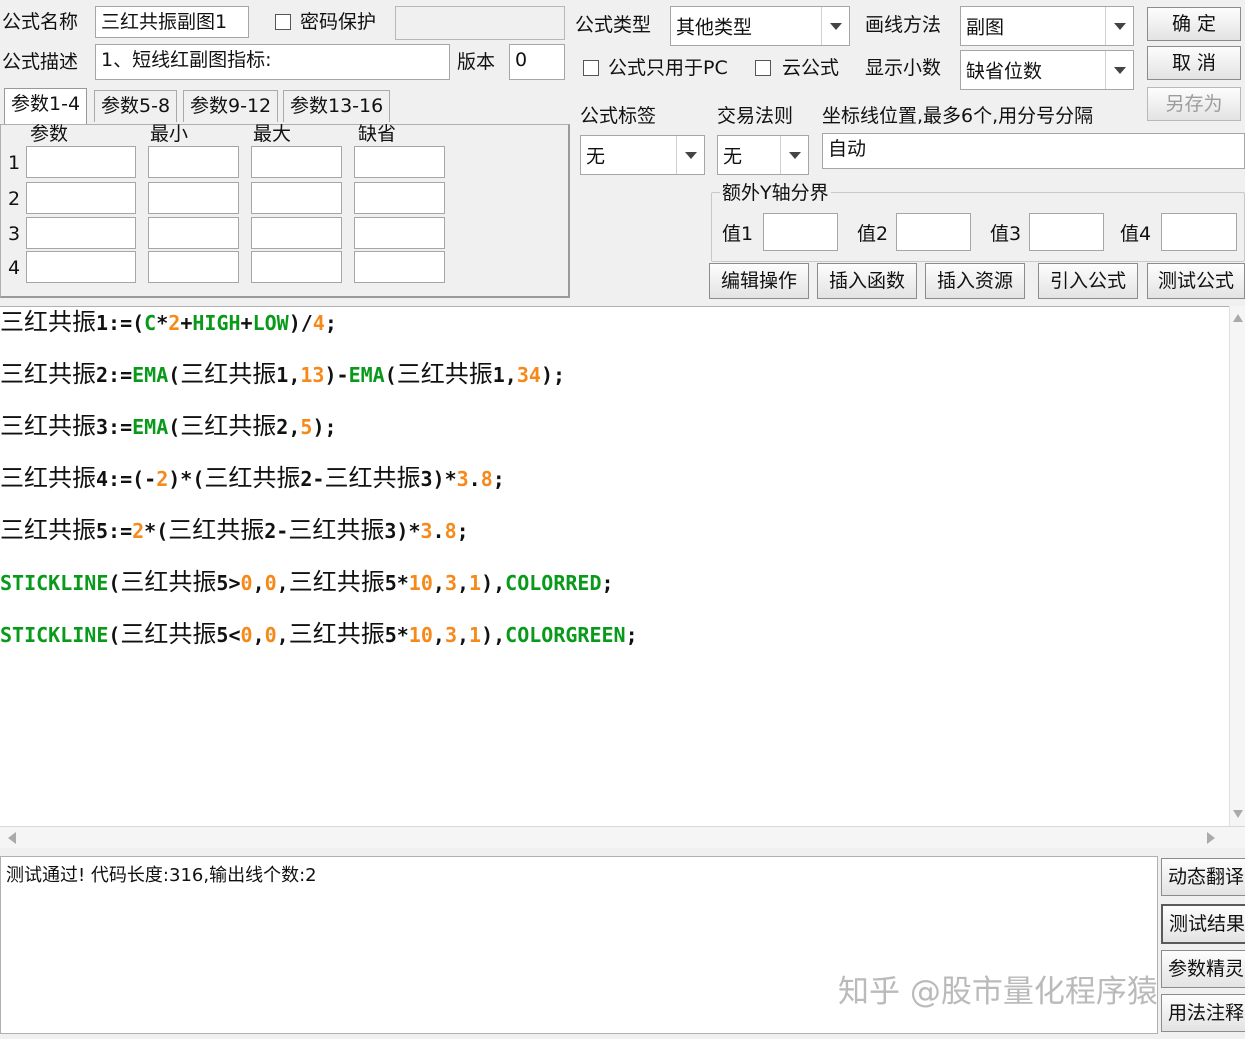 The width and height of the screenshot is (1245, 1039). What do you see at coordinates (40, 22) in the screenshot?
I see `formula-name-label: 公式名称` at bounding box center [40, 22].